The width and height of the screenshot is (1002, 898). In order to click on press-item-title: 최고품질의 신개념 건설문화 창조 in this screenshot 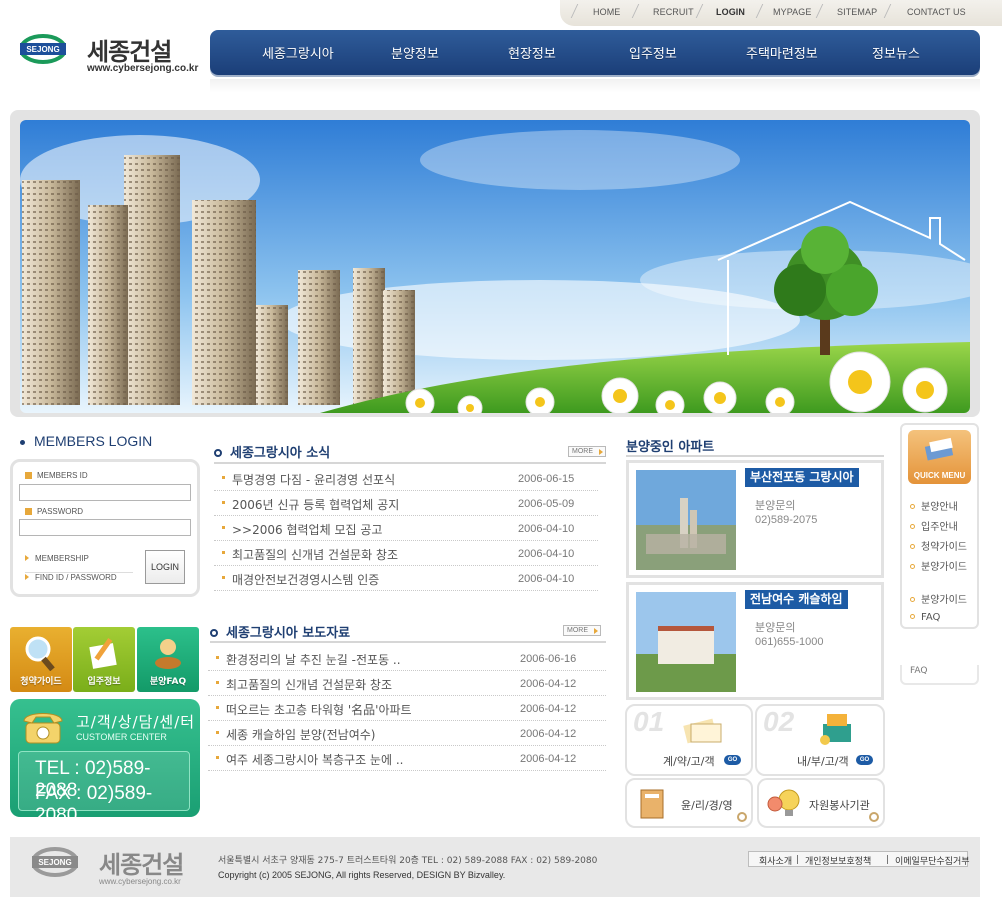, I will do `click(309, 685)`.